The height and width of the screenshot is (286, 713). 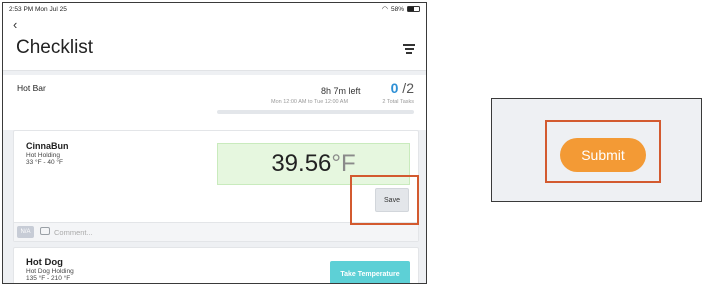 What do you see at coordinates (47, 146) in the screenshot?
I see `item-name: CinnaBun` at bounding box center [47, 146].